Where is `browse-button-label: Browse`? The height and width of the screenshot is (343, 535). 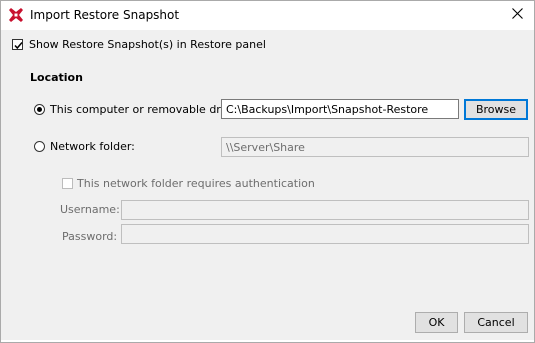 browse-button-label: Browse is located at coordinates (496, 109).